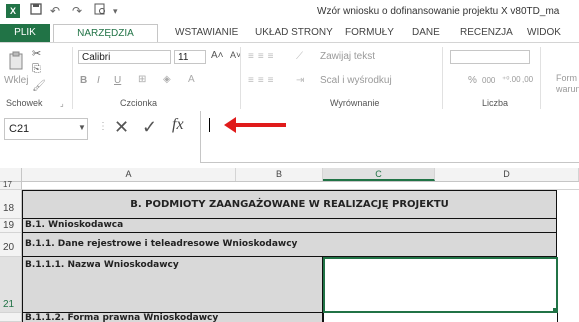 This screenshot has width=579, height=322. I want to click on excel-logo-icon: X, so click(13, 11).